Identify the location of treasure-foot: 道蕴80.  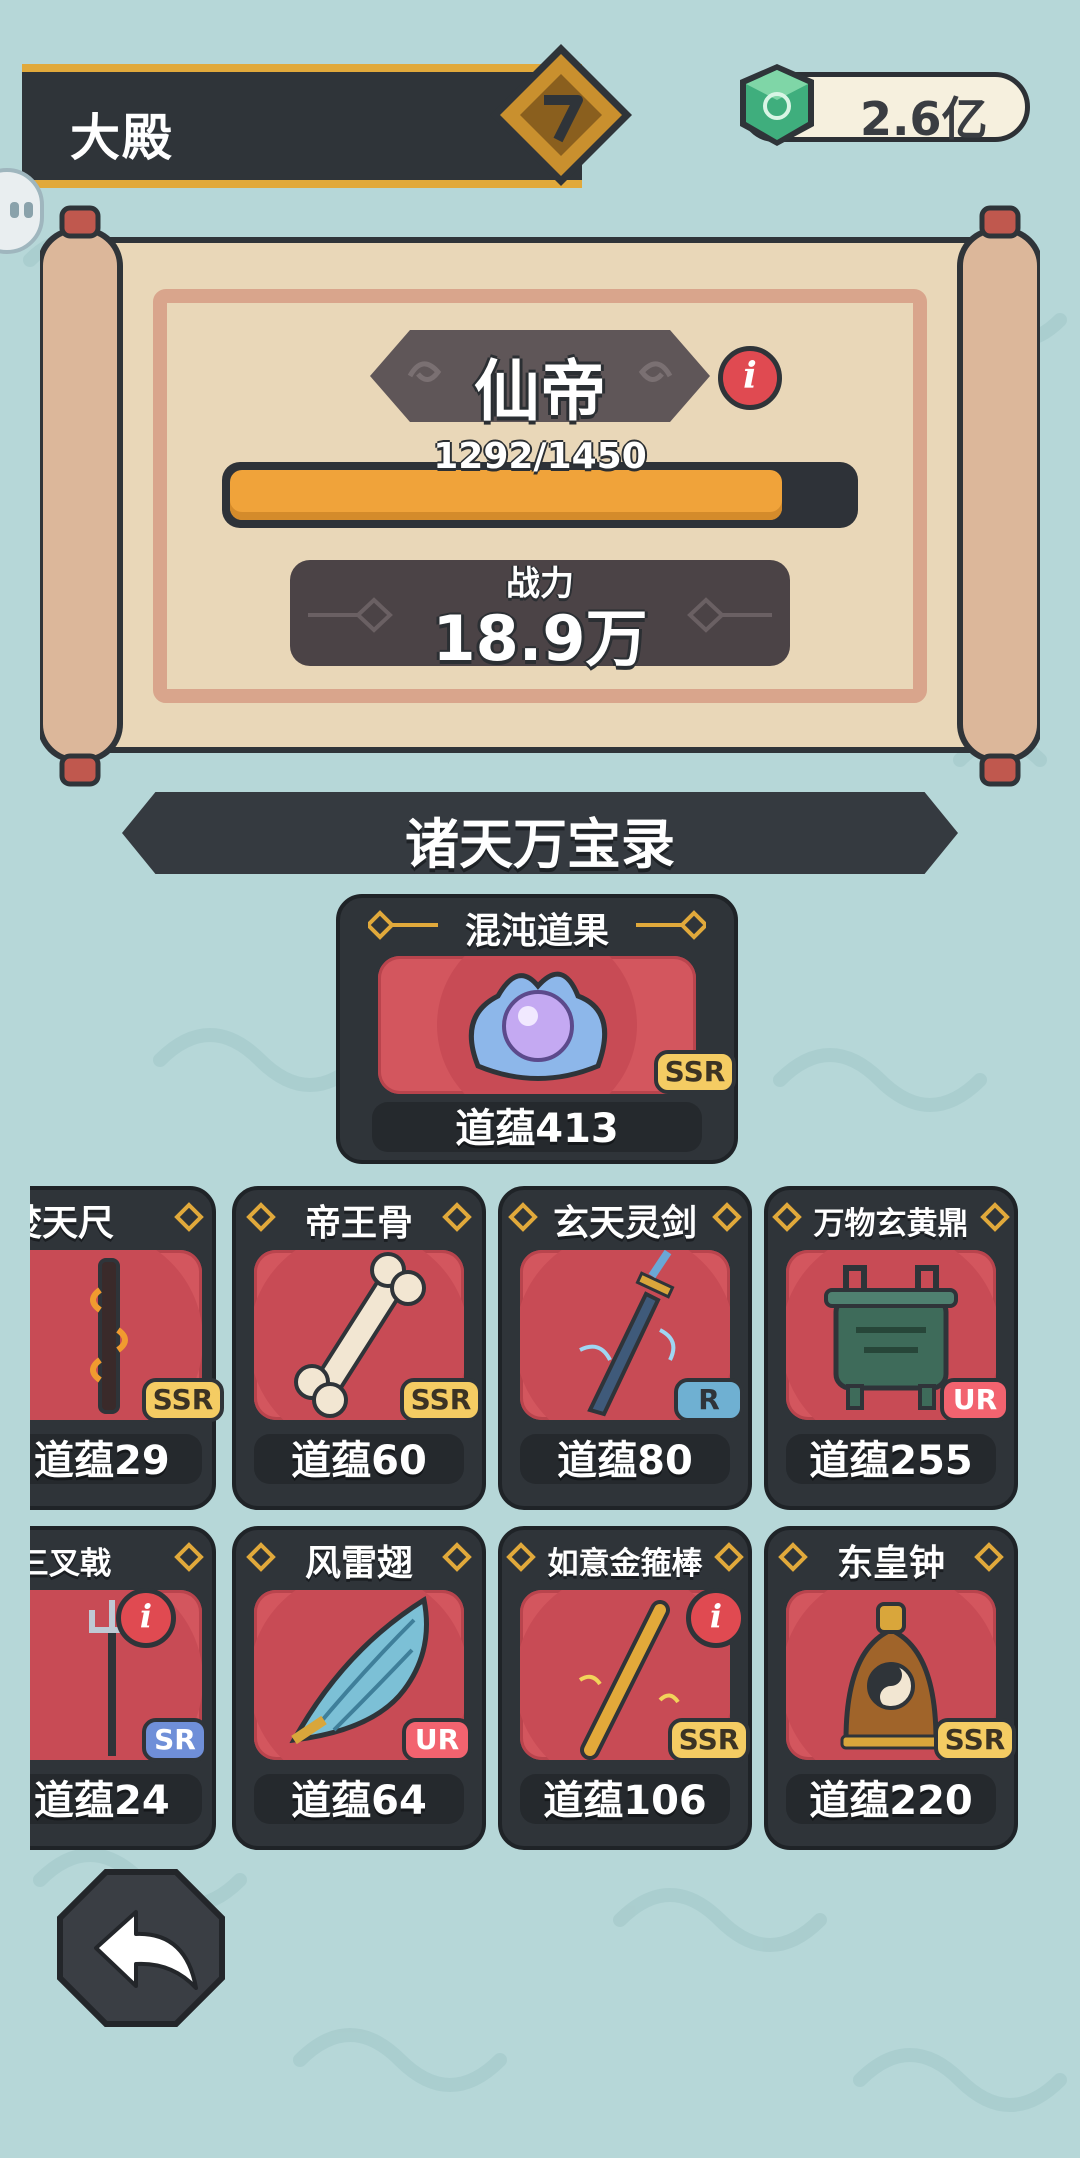
(625, 1459).